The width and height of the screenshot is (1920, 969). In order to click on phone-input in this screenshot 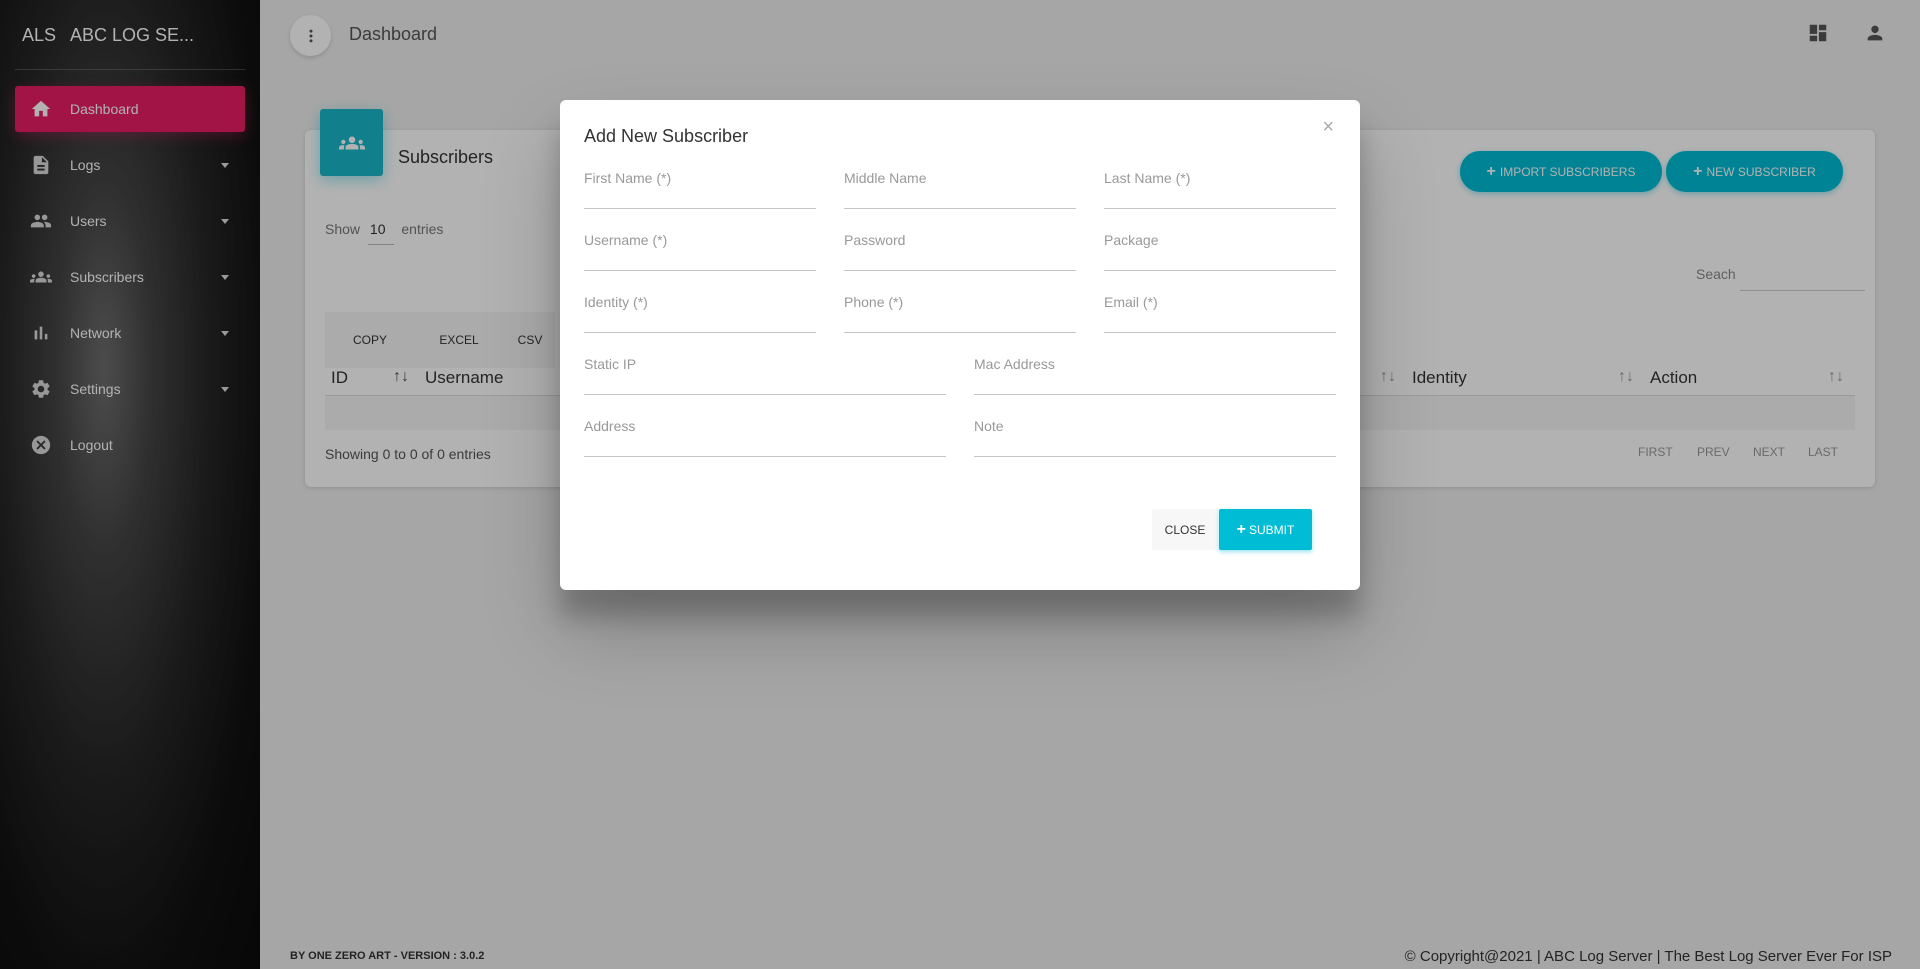, I will do `click(960, 309)`.